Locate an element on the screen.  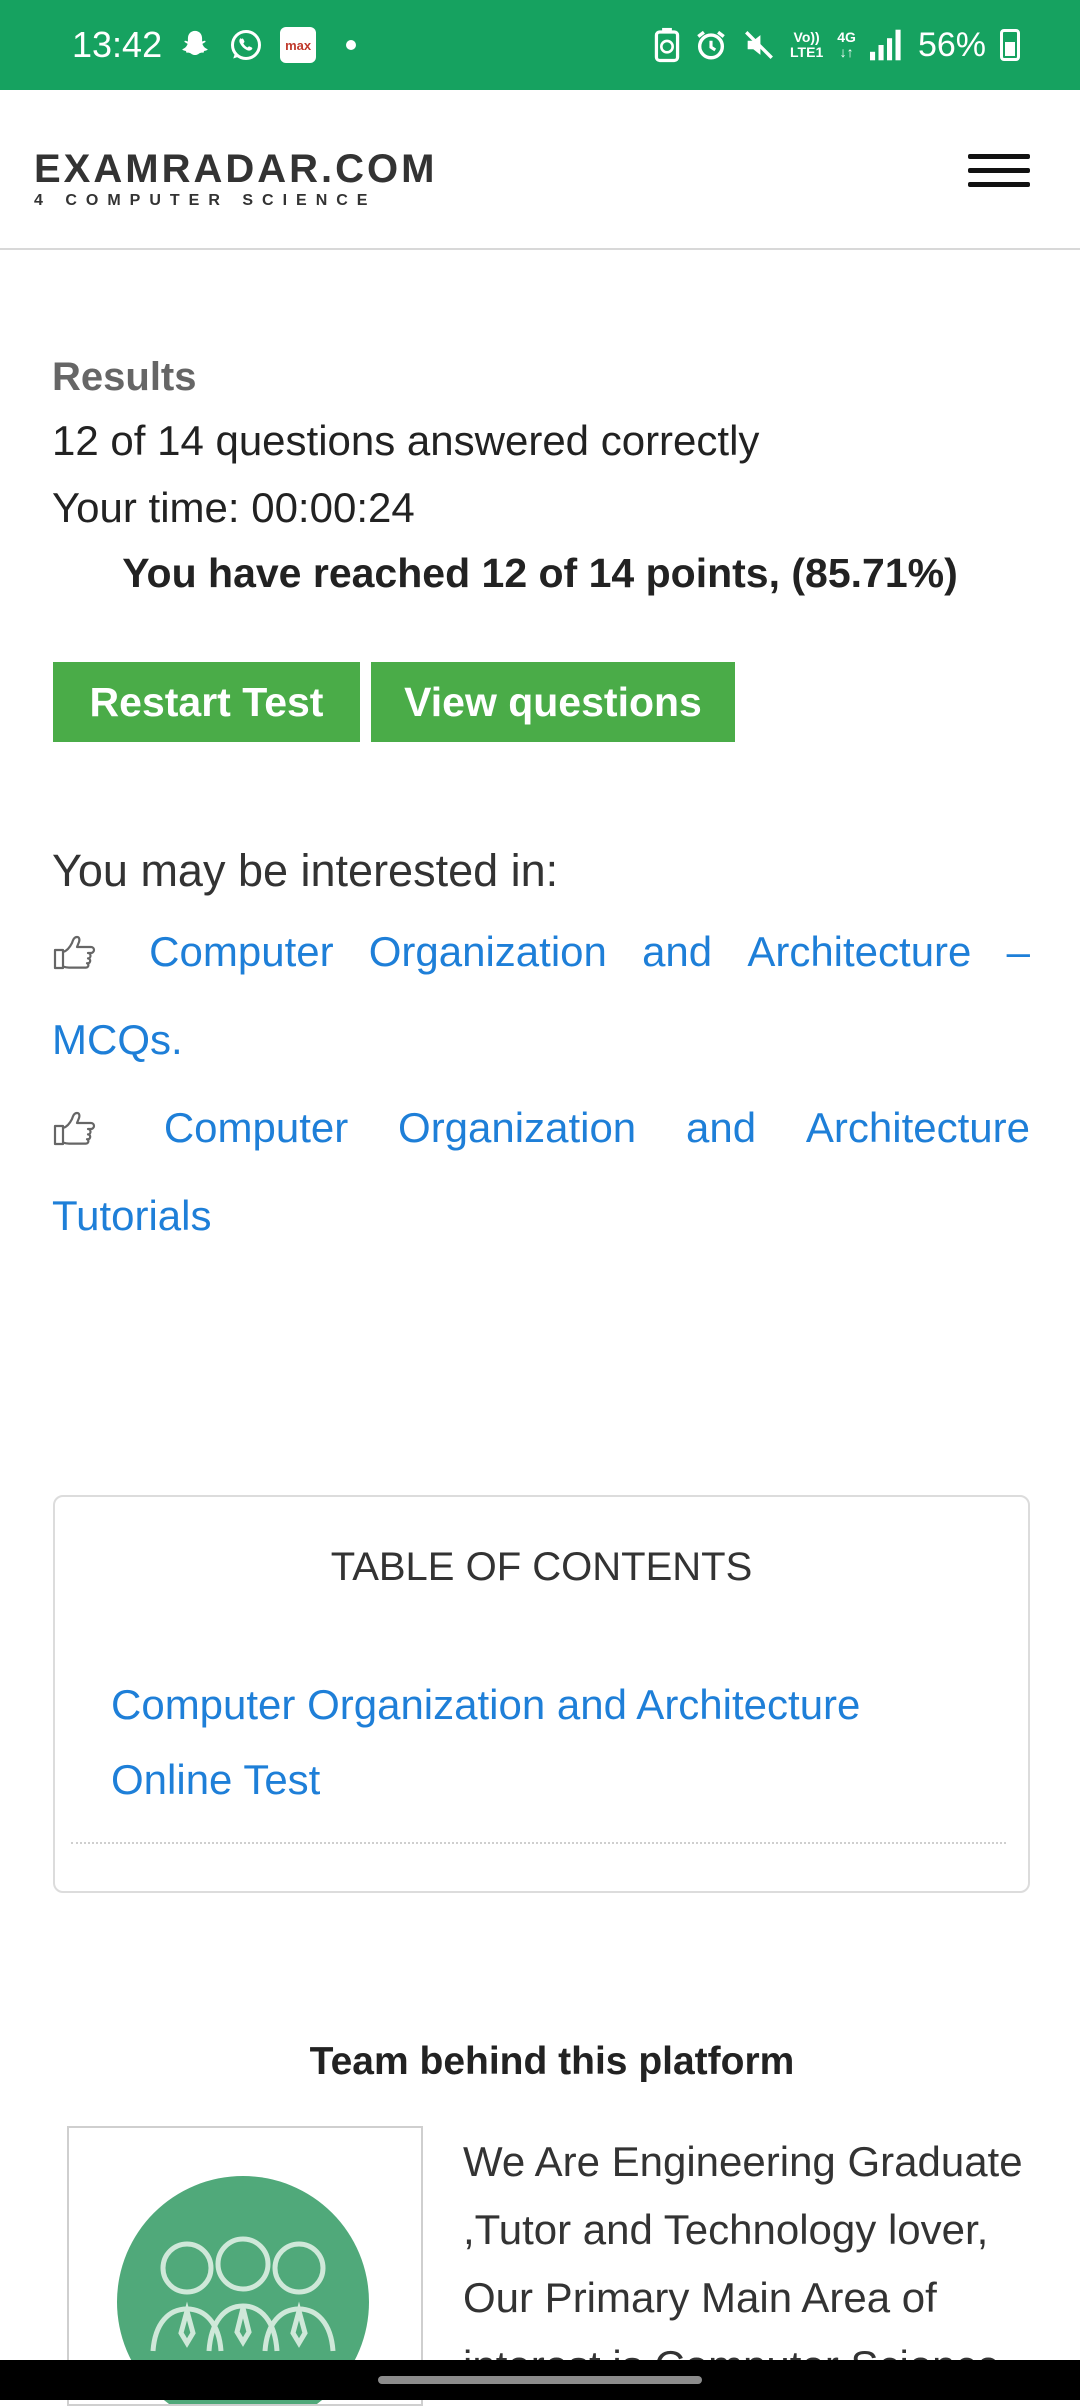
logo-title: EXAMRADAR.COM is located at coordinates (236, 169).